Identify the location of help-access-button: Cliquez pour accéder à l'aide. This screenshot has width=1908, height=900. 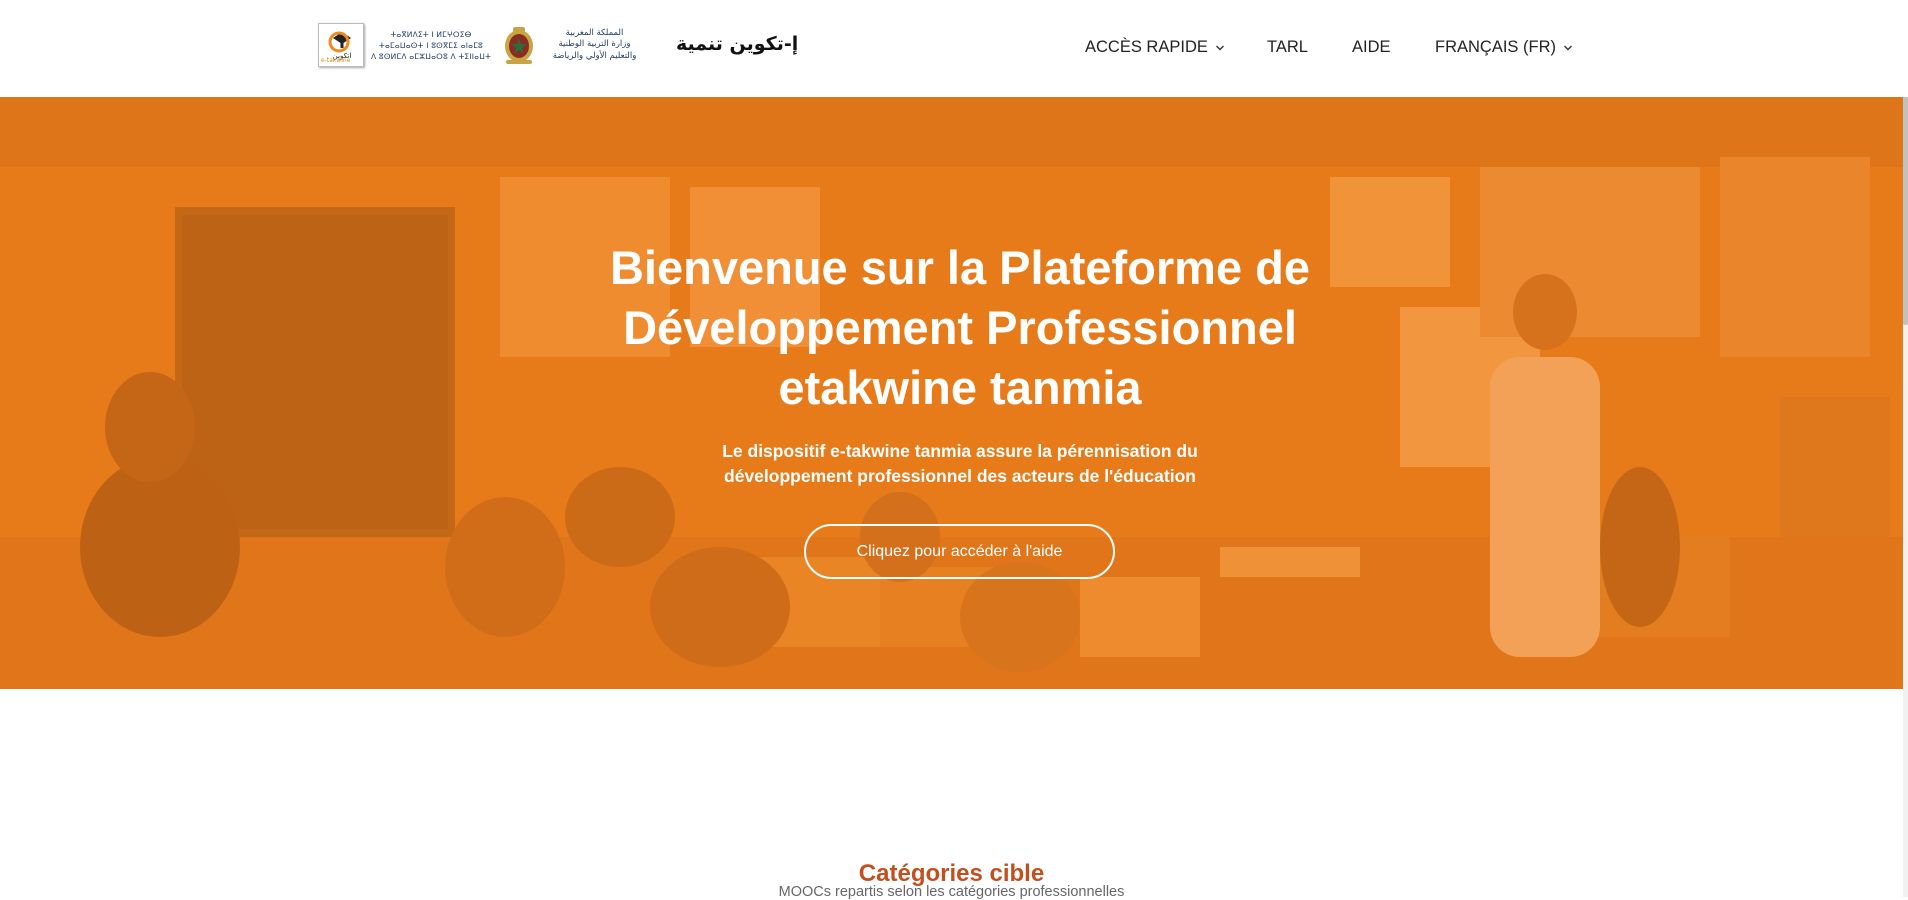
(959, 551).